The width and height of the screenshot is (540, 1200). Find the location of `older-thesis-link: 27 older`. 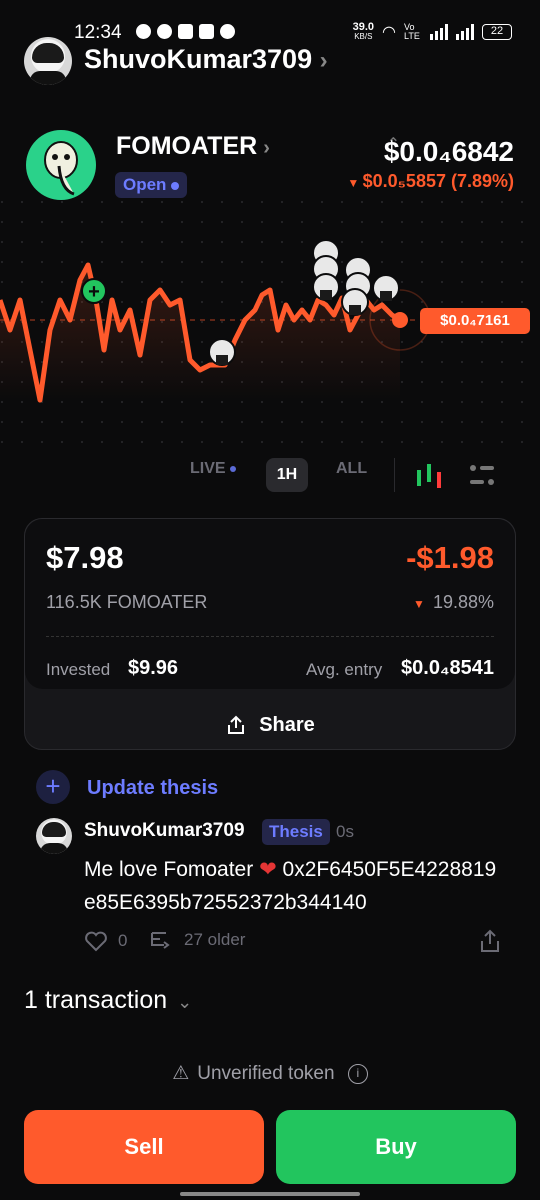

older-thesis-link: 27 older is located at coordinates (197, 940).